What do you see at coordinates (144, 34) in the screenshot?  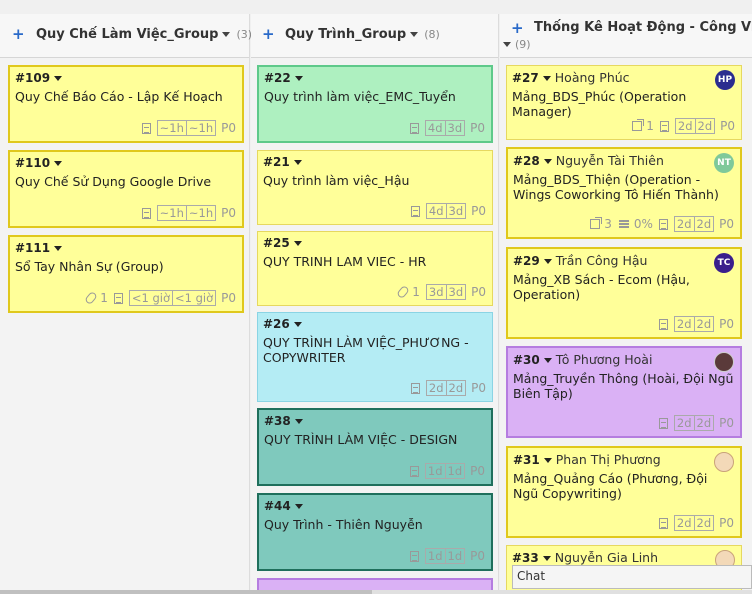 I see `column-title: Quy Chế Làm Việc_Group (3)` at bounding box center [144, 34].